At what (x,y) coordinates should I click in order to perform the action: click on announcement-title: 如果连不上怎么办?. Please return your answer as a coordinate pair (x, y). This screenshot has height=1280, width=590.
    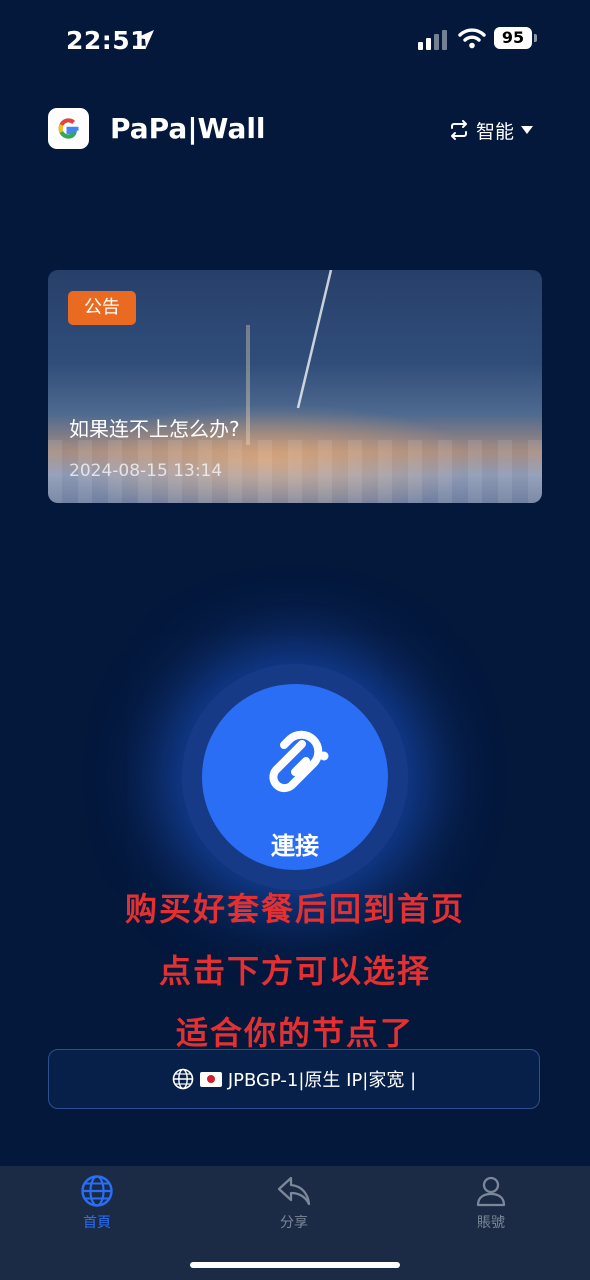
    Looking at the image, I should click on (154, 429).